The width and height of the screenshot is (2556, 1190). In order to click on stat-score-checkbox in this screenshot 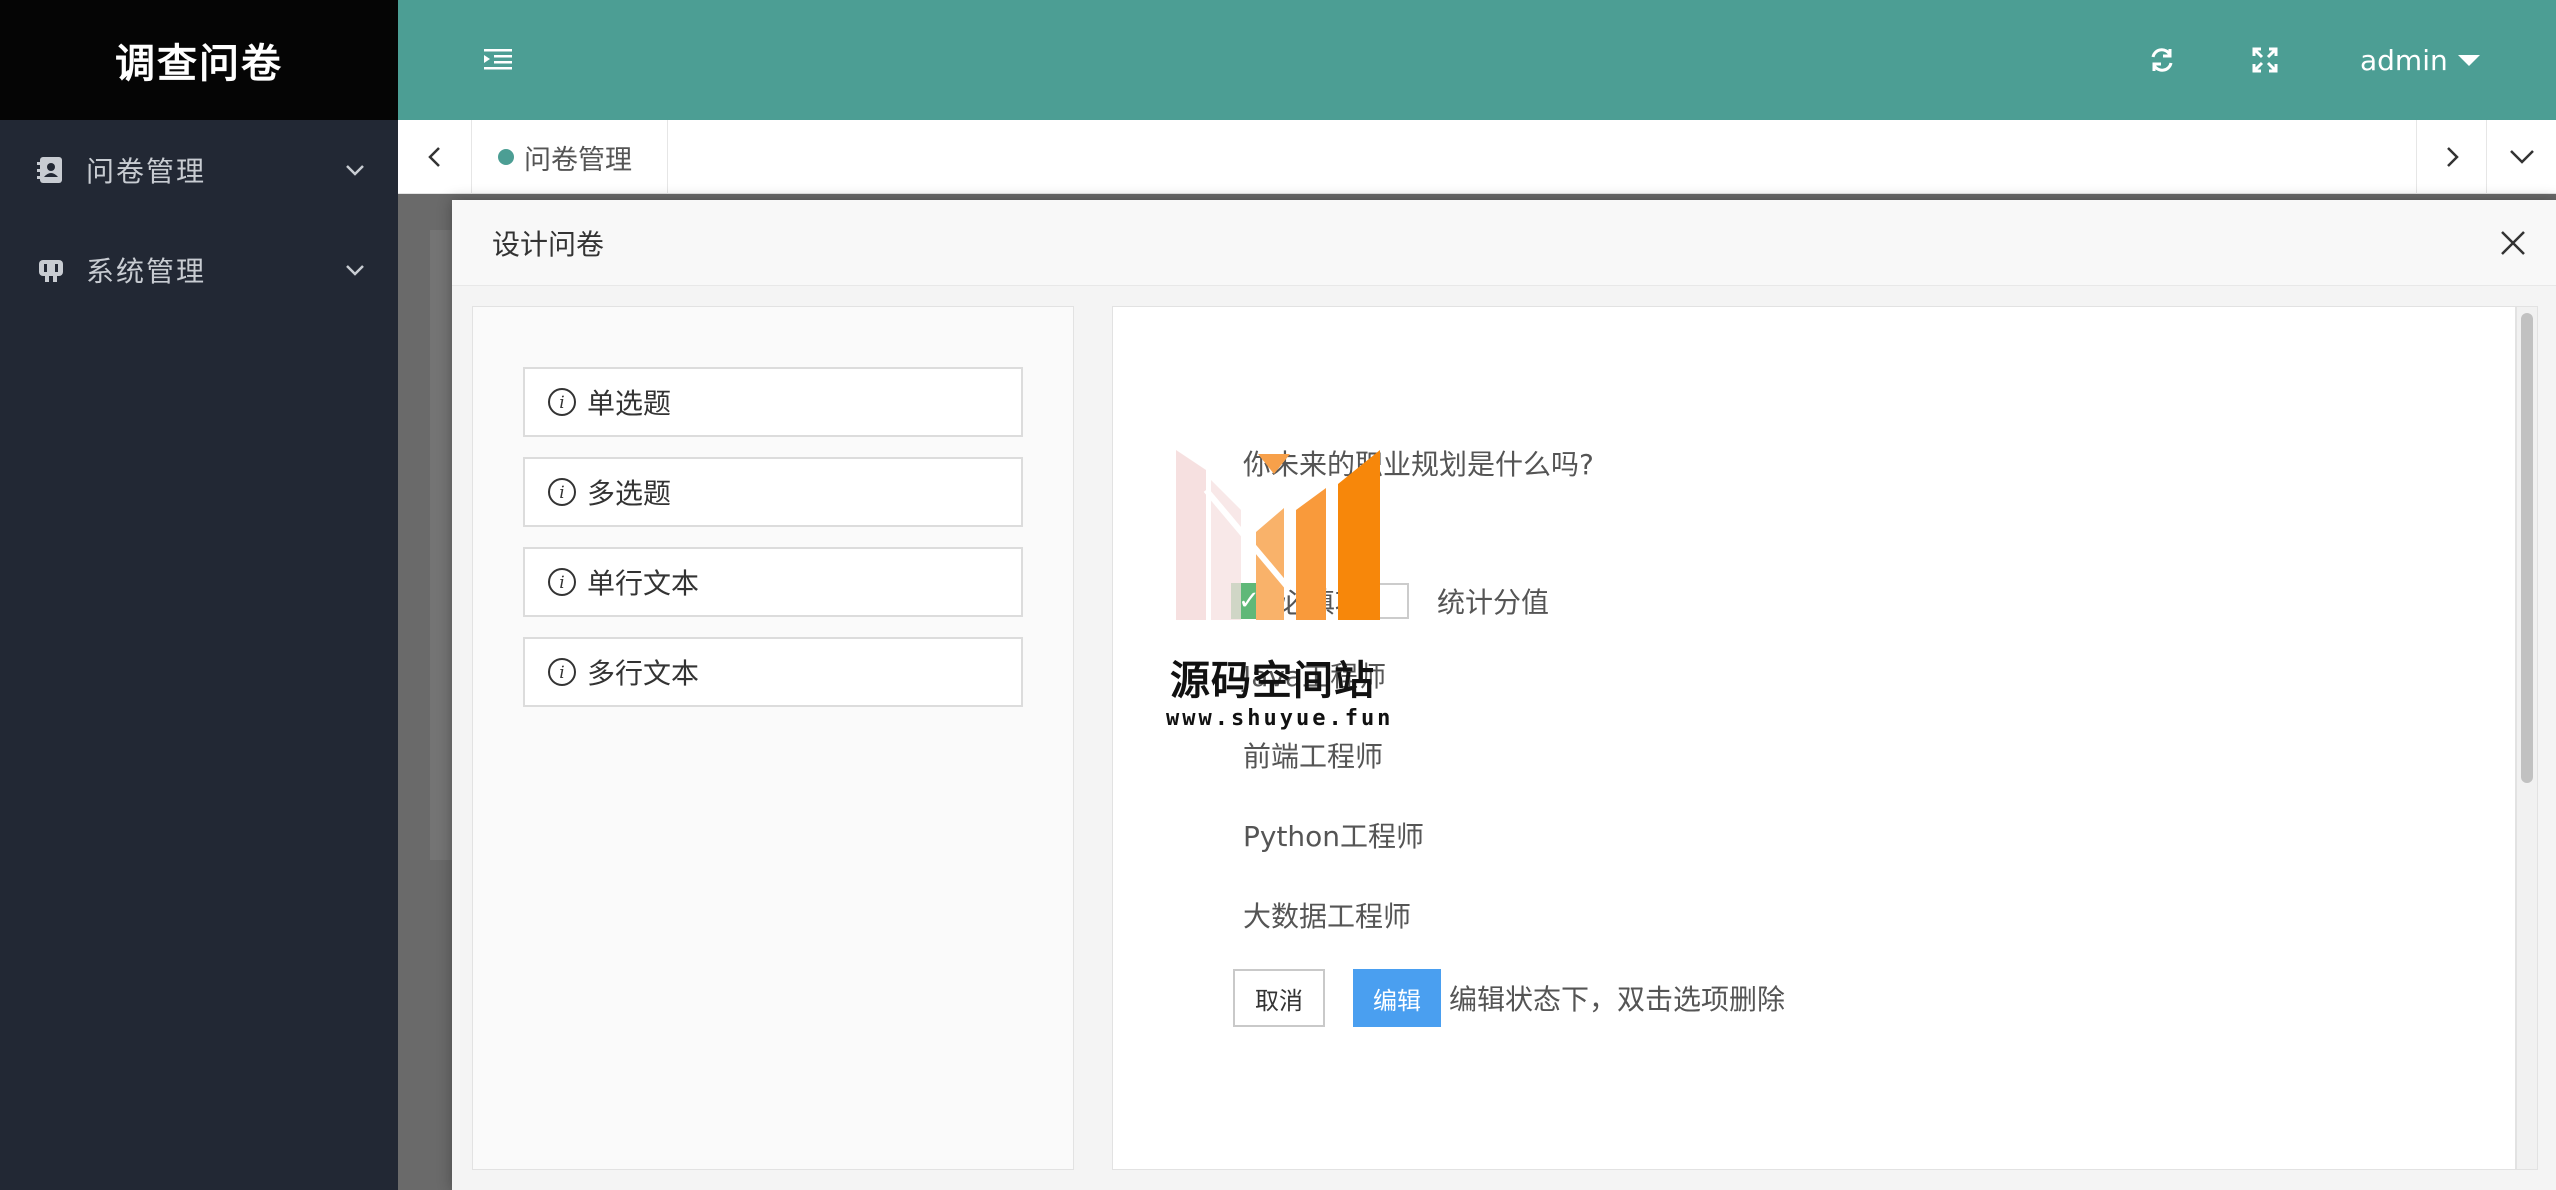, I will do `click(1391, 601)`.